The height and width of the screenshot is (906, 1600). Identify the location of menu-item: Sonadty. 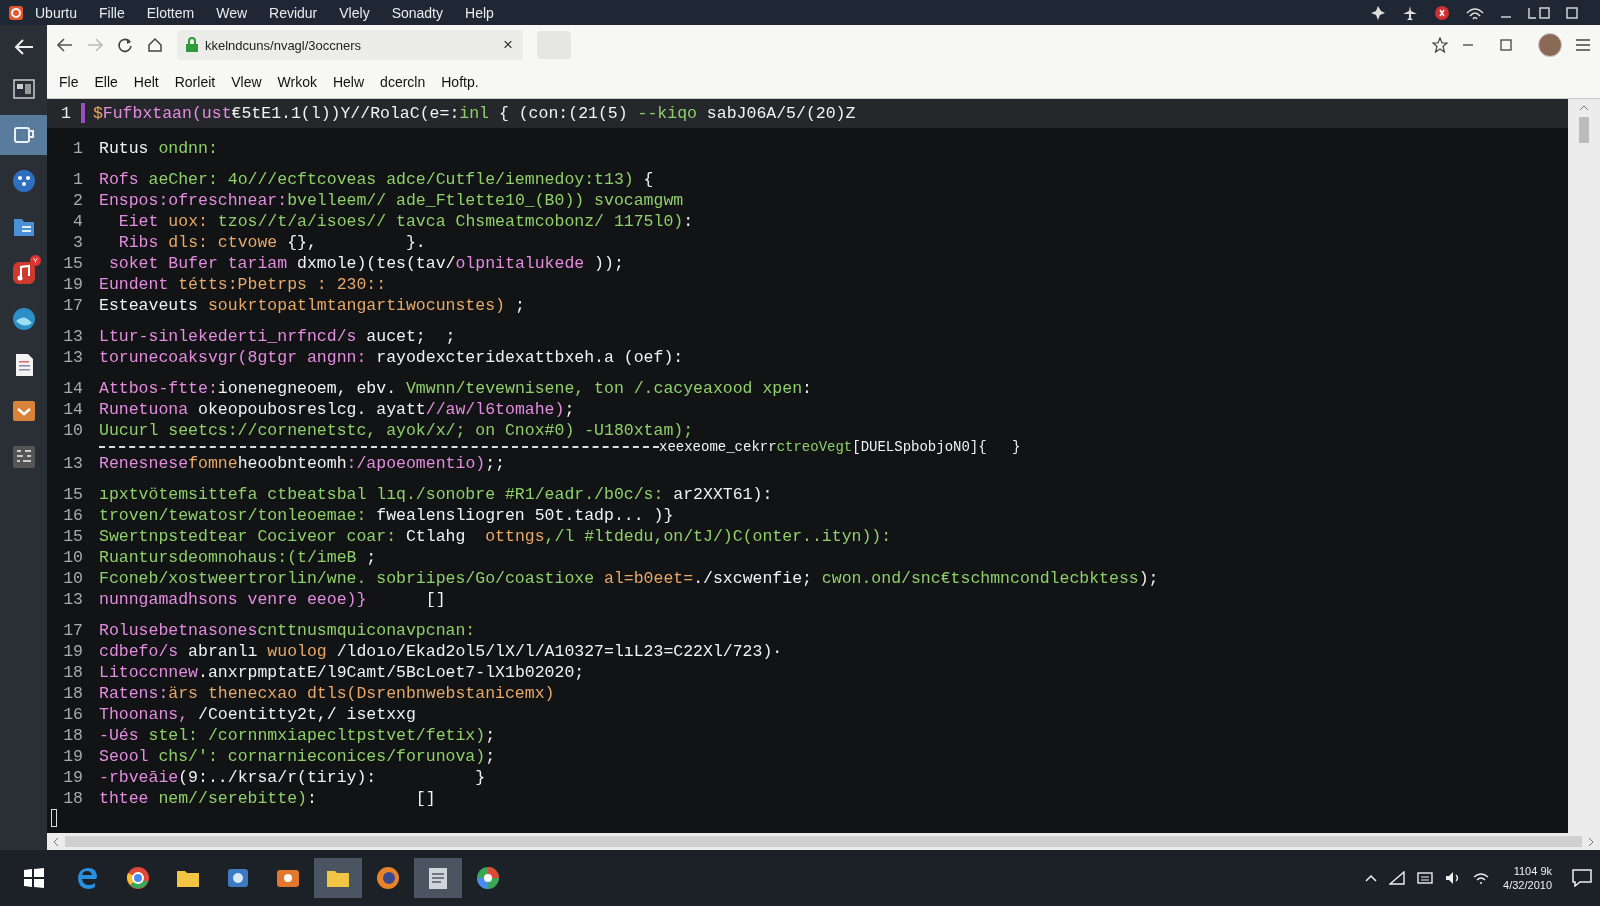
(417, 12).